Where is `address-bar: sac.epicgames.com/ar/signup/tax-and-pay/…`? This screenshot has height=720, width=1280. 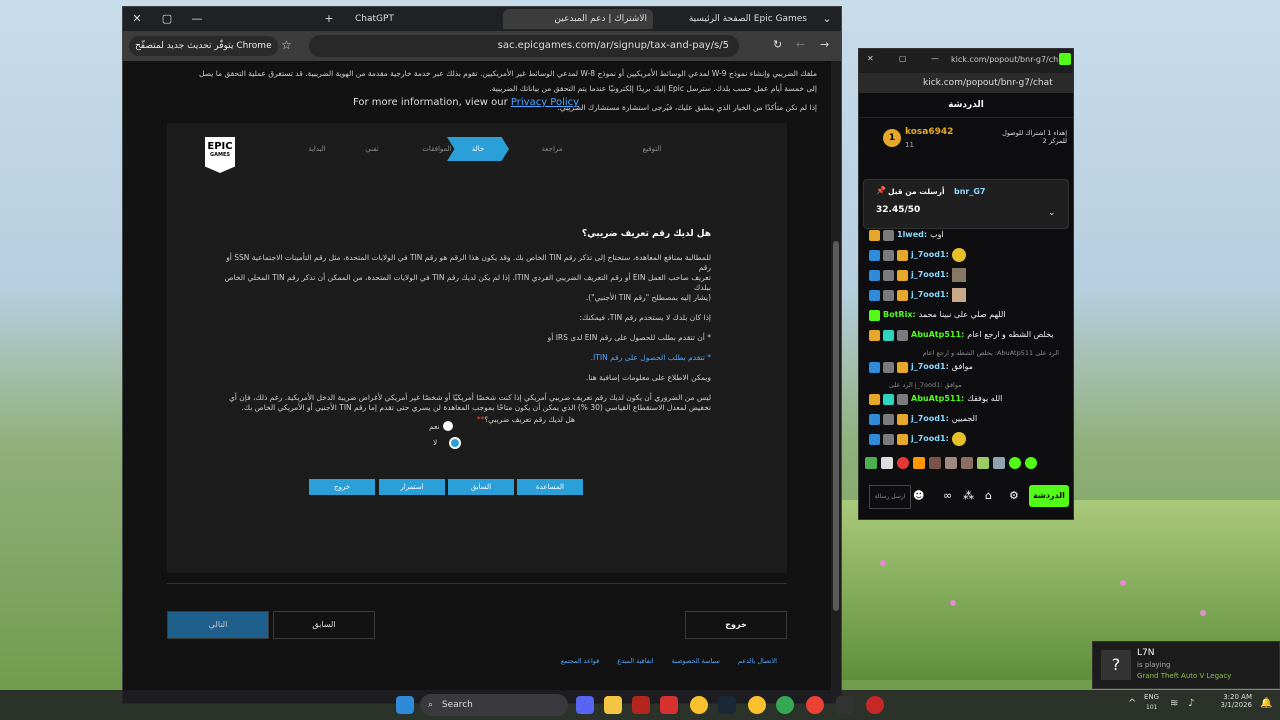
address-bar: sac.epicgames.com/ar/signup/tax-and-pay/… is located at coordinates (524, 46).